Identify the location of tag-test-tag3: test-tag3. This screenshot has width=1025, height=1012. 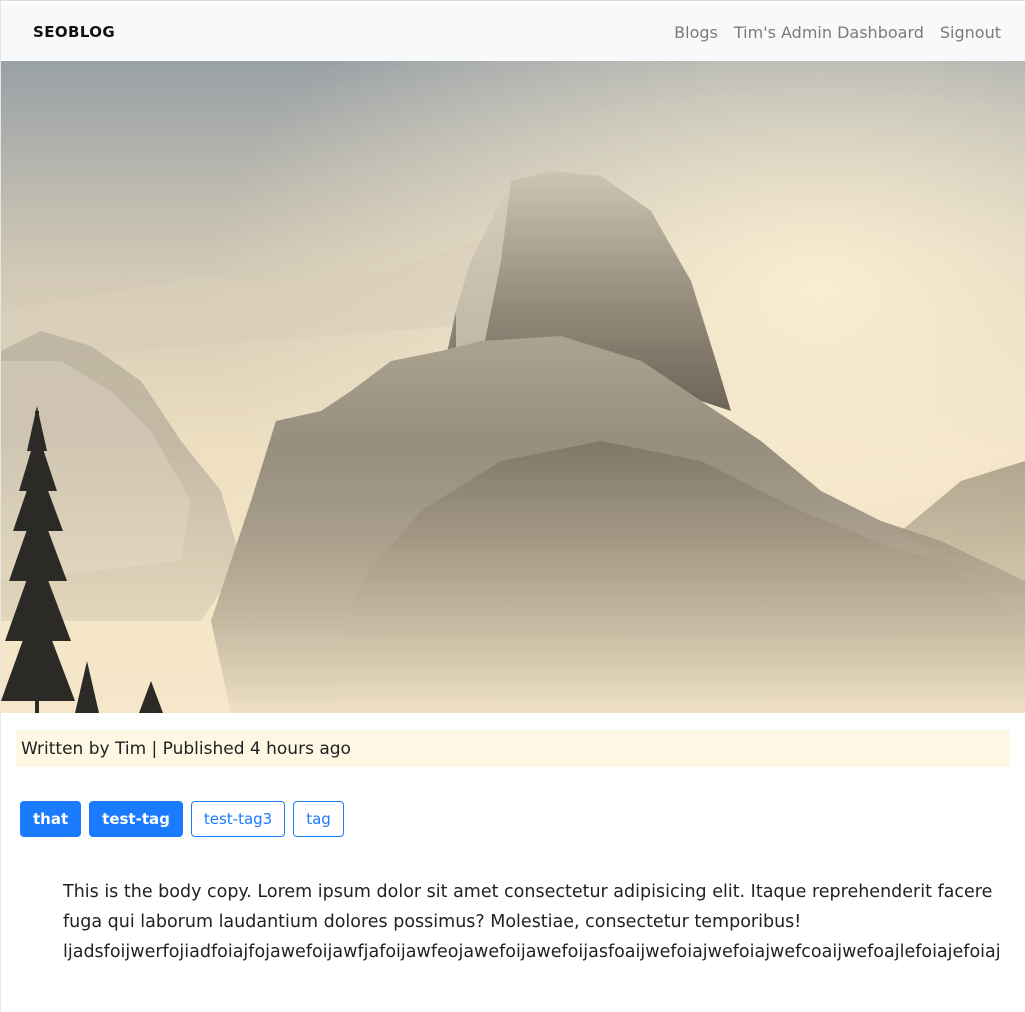
(238, 819).